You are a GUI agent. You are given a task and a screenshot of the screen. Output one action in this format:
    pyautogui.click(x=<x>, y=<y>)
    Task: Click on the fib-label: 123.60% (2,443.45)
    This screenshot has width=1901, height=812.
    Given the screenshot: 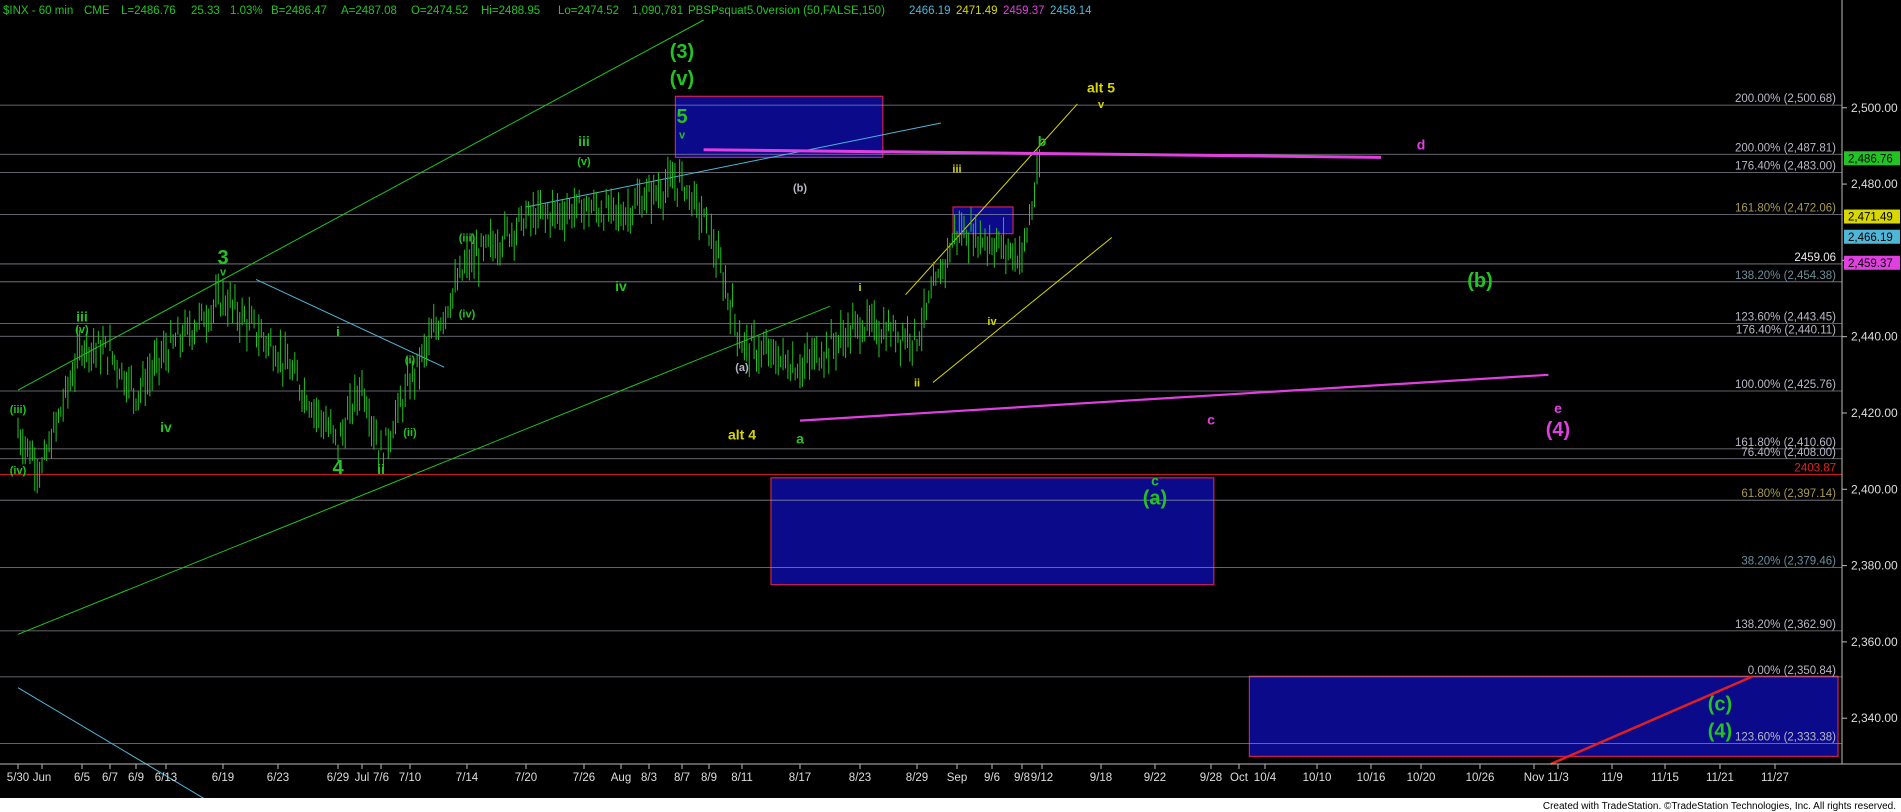 What is the action you would take?
    pyautogui.click(x=1785, y=318)
    